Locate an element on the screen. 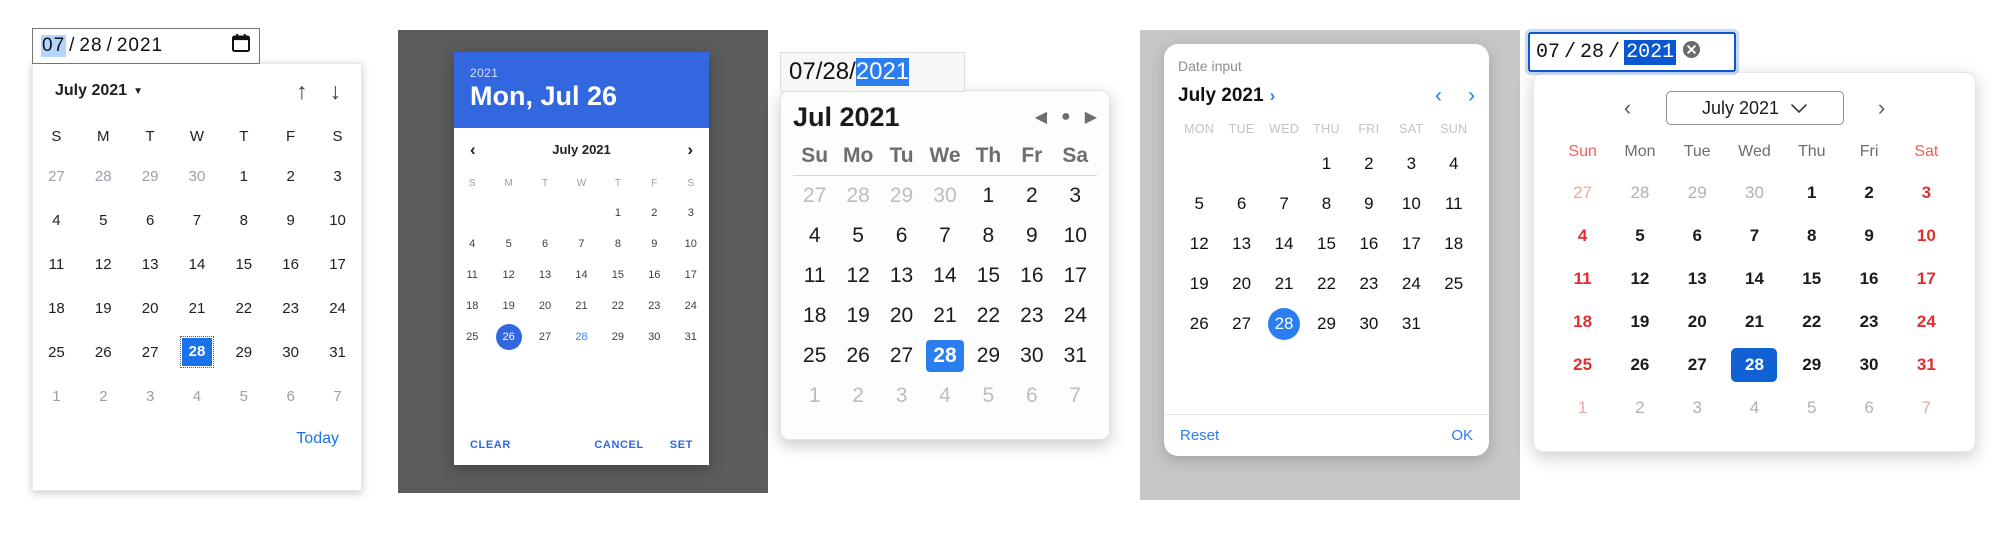 This screenshot has height=546, width=2014. month-segment: 07 is located at coordinates (1548, 52).